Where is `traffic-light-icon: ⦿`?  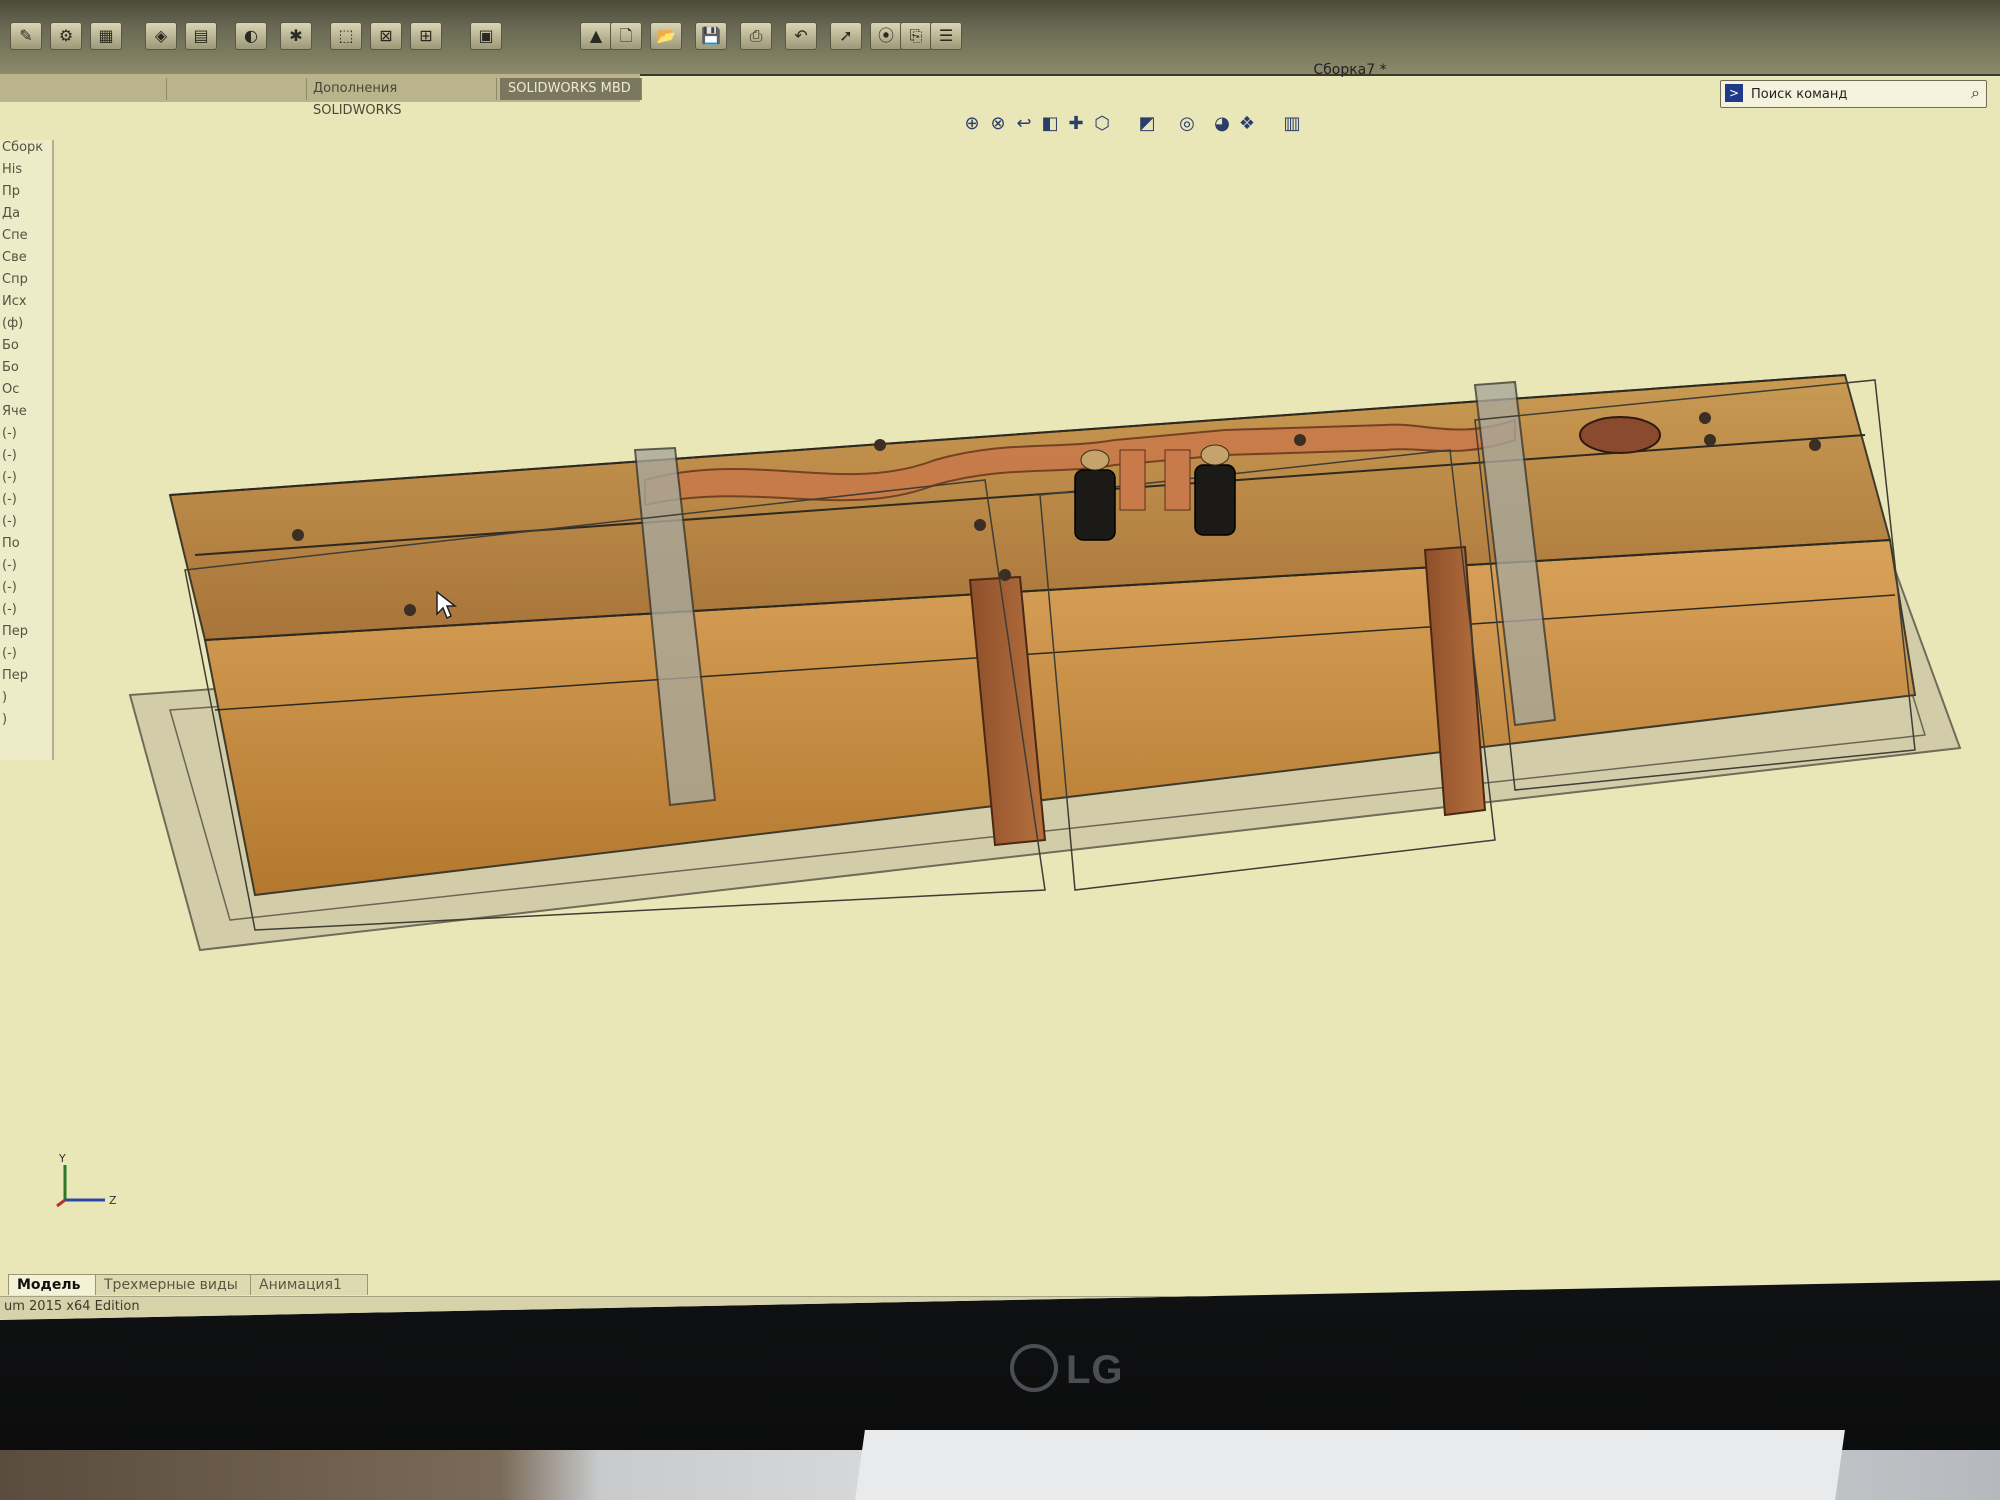 traffic-light-icon: ⦿ is located at coordinates (886, 36).